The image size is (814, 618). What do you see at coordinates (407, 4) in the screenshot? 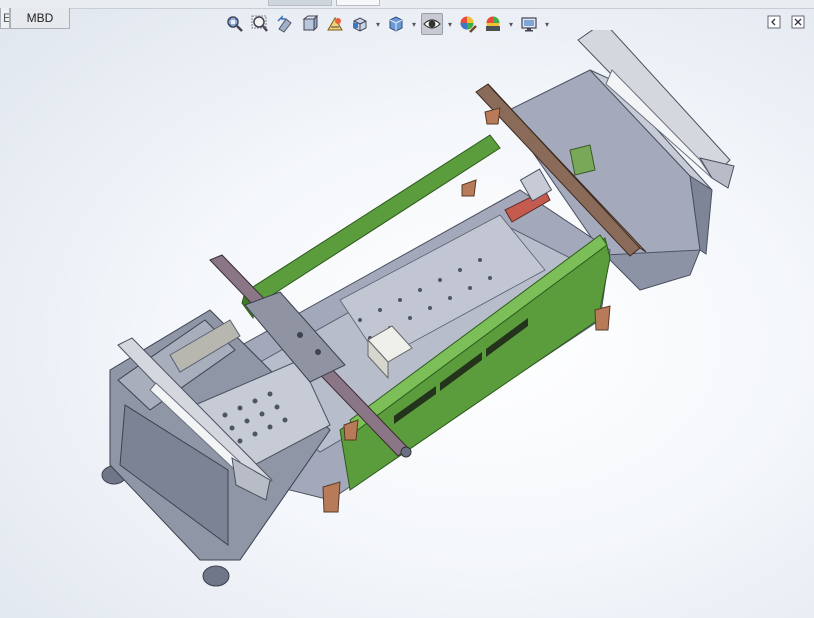
I see `top-tab-strip` at bounding box center [407, 4].